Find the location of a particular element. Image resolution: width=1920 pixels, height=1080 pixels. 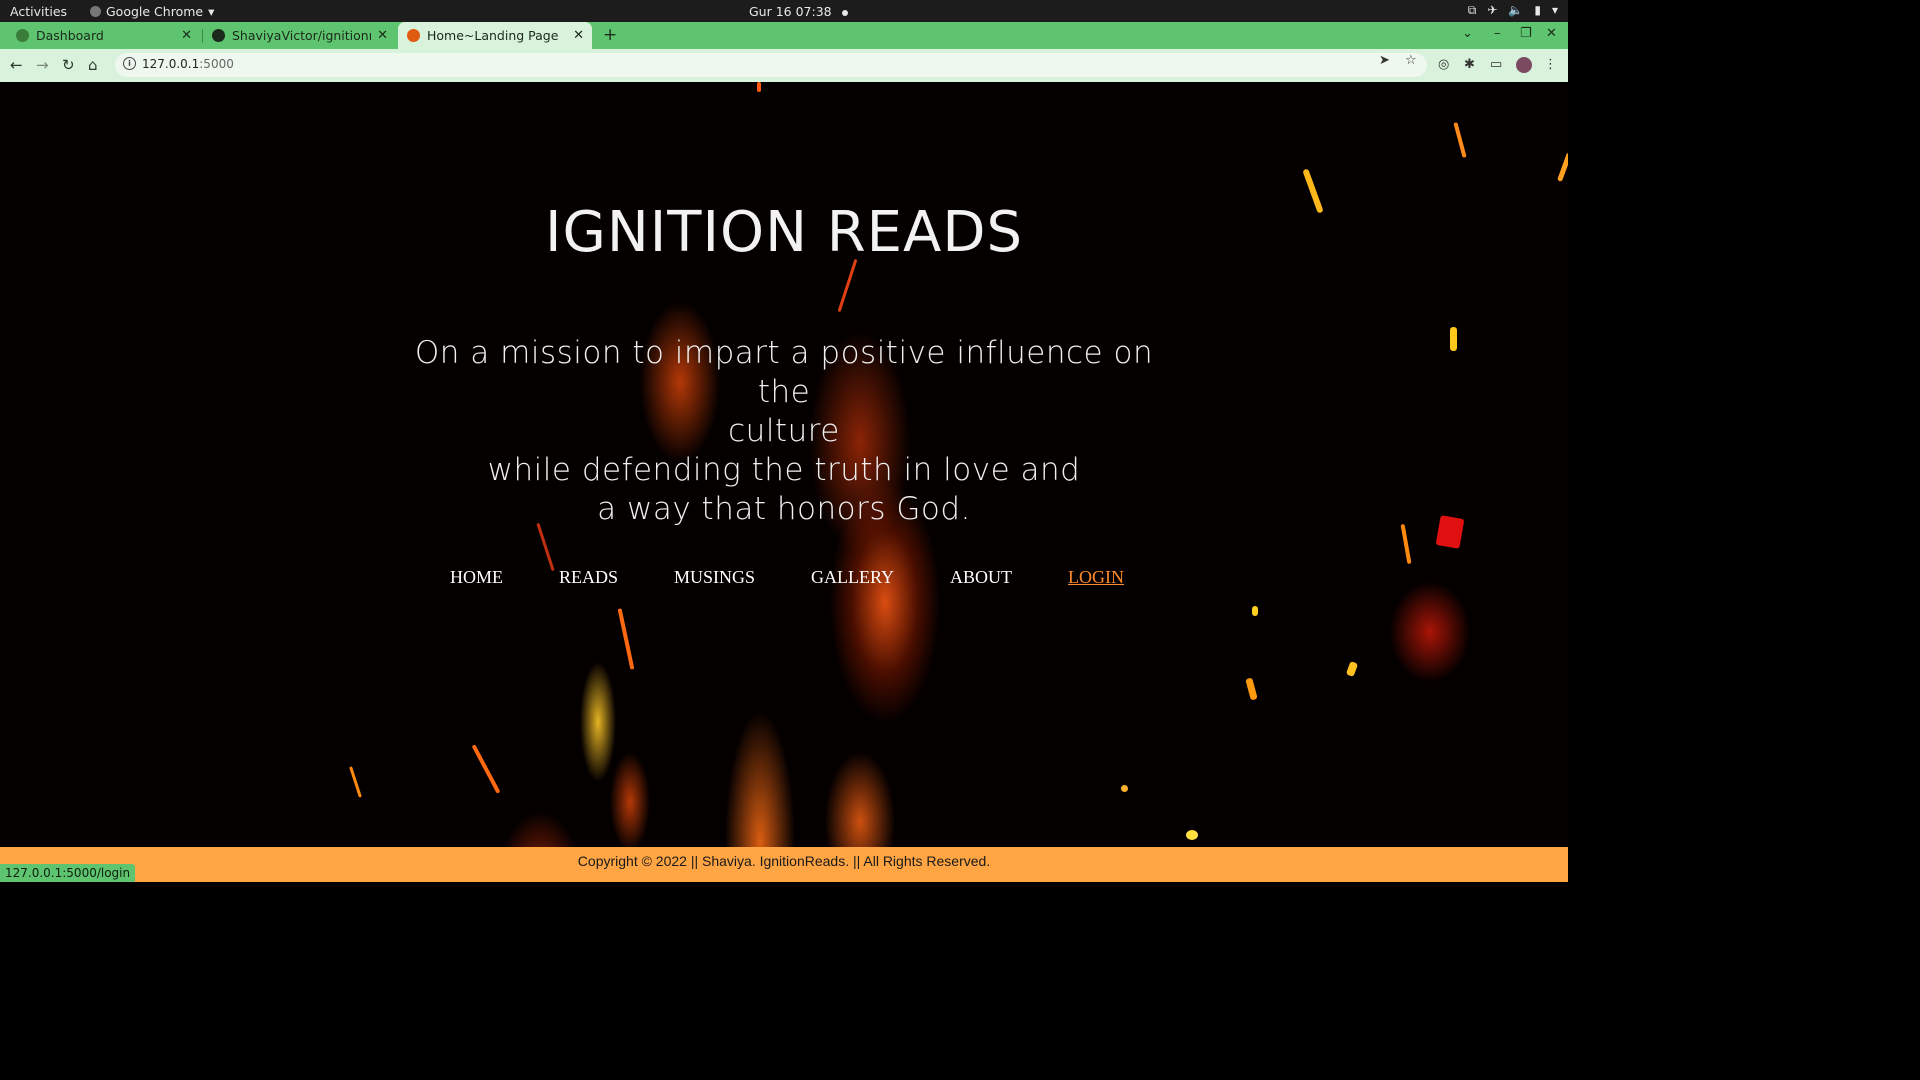

ignition-reads-favicon-icon is located at coordinates (413, 35).